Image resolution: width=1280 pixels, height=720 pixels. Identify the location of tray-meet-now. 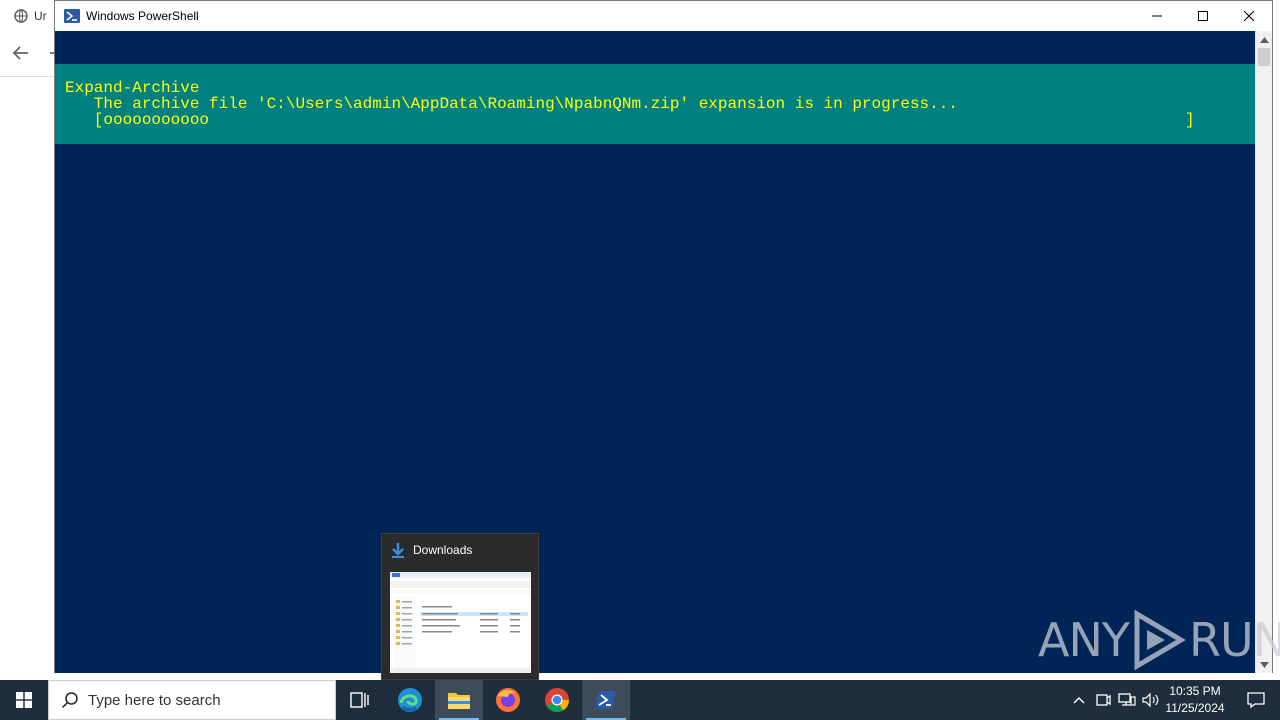
(1103, 700).